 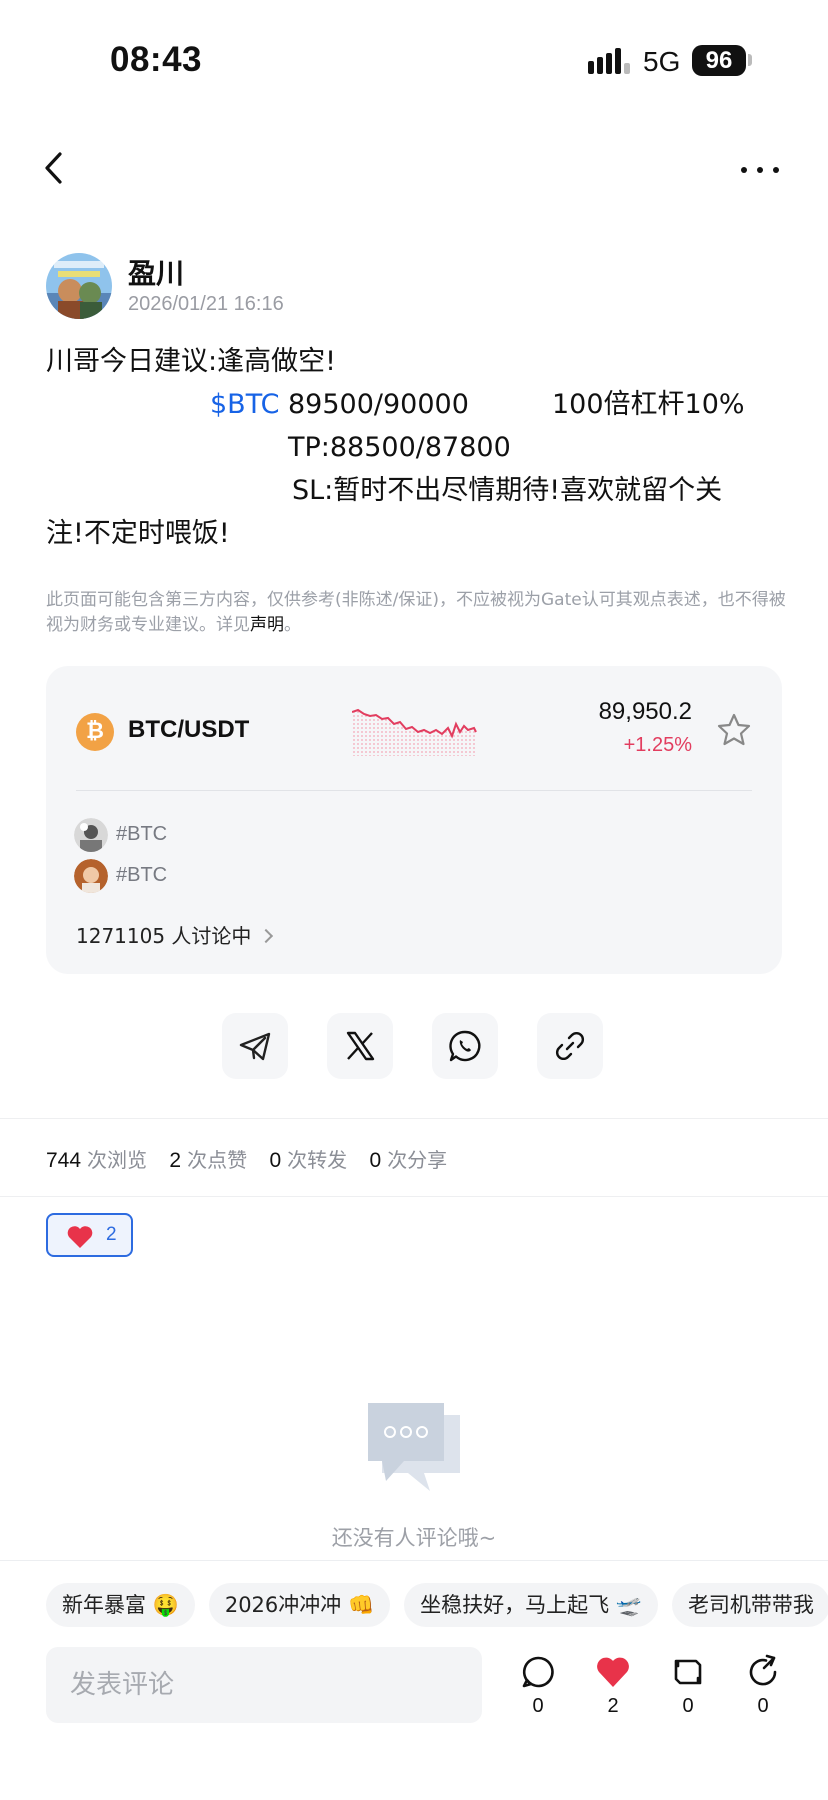 What do you see at coordinates (662, 61) in the screenshot?
I see `network-type: 5G` at bounding box center [662, 61].